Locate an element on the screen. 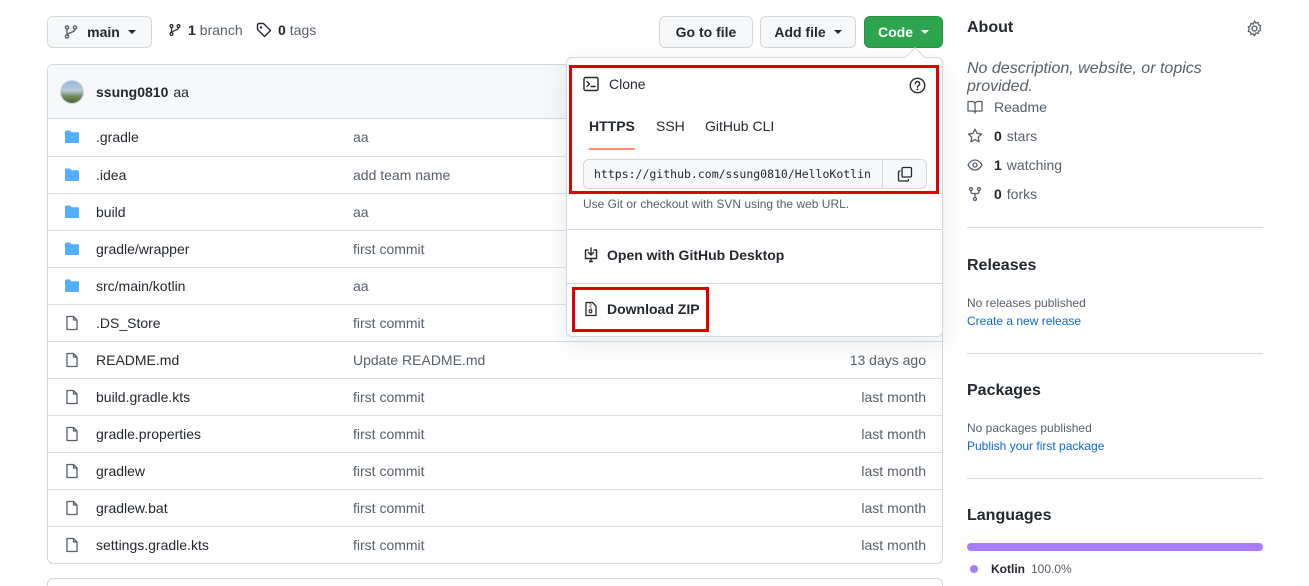 This screenshot has height=586, width=1309. branch-select-button: main is located at coordinates (99, 32).